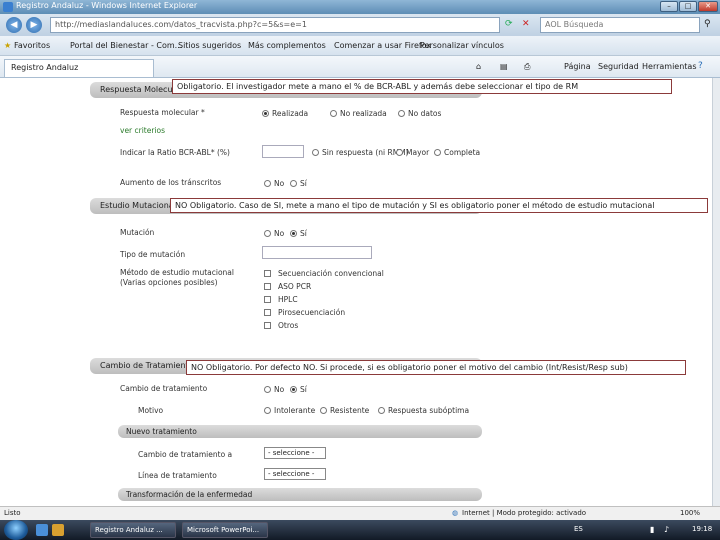 Image resolution: width=720 pixels, height=540 pixels. What do you see at coordinates (333, 113) in the screenshot?
I see `radio-no-realizada` at bounding box center [333, 113].